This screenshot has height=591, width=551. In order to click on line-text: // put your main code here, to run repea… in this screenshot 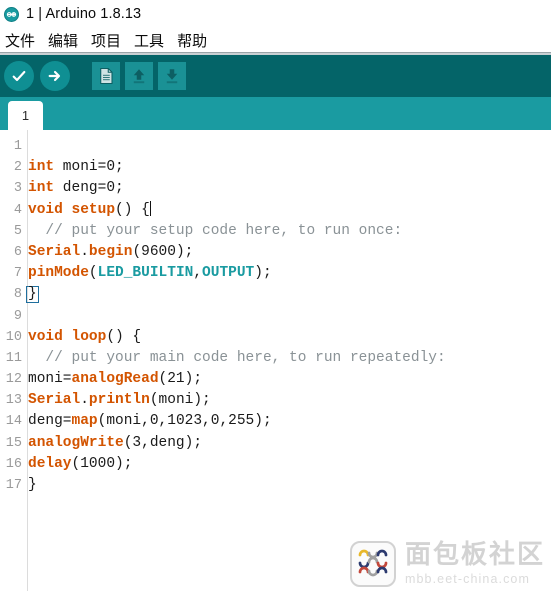, I will do `click(286, 358)`.